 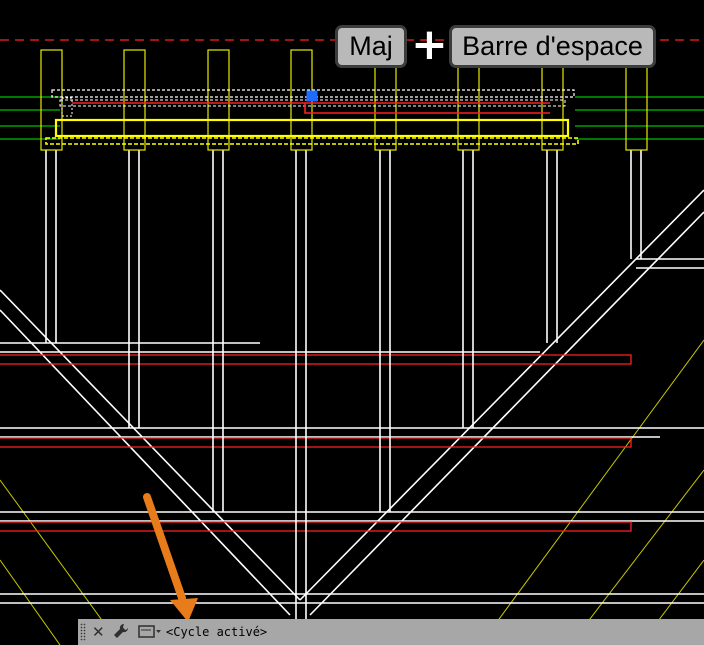 What do you see at coordinates (217, 632) in the screenshot?
I see `command-prompt-text: <Cycle activé>` at bounding box center [217, 632].